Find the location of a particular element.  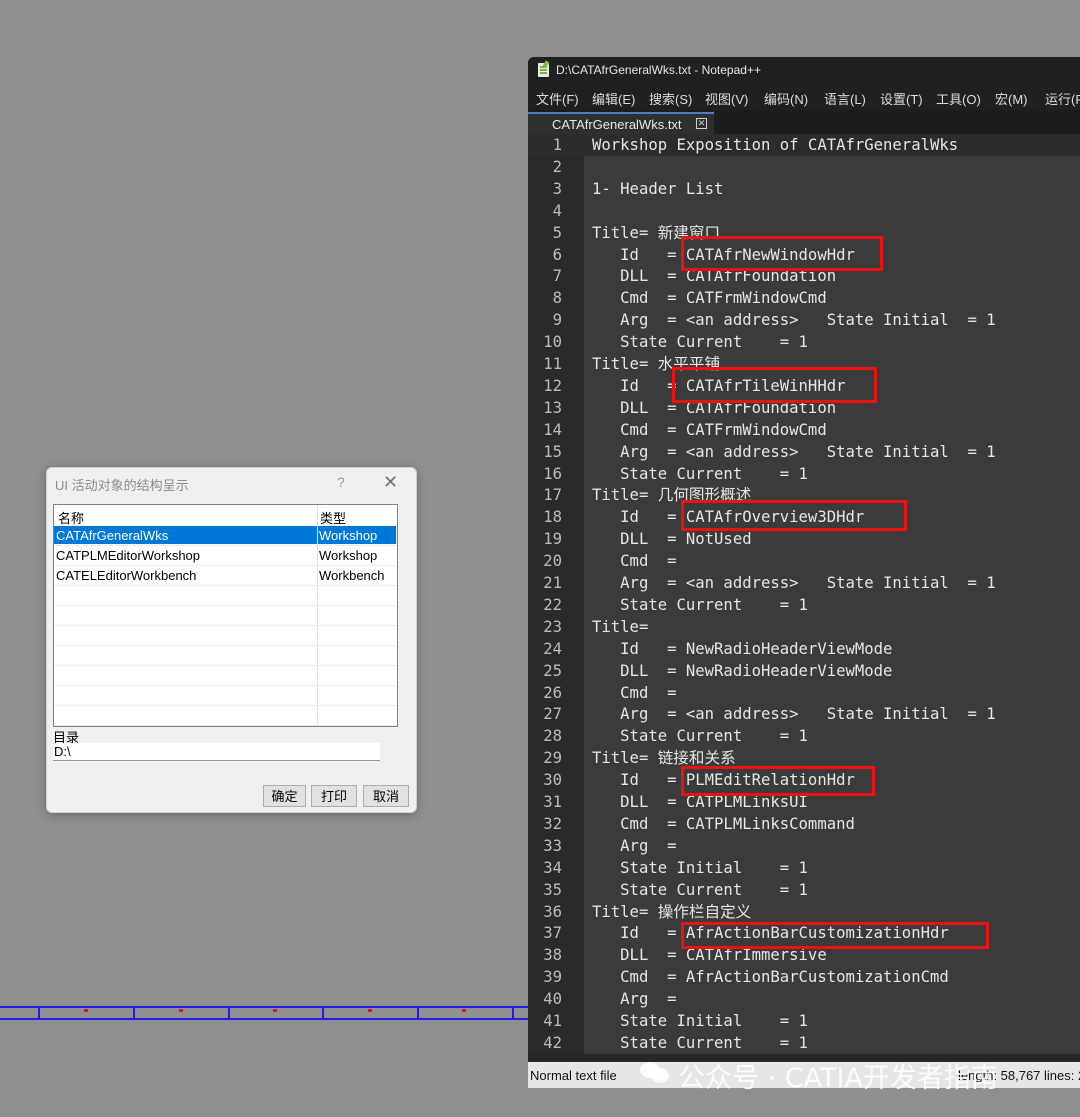

line-number: 40 is located at coordinates (552, 999).